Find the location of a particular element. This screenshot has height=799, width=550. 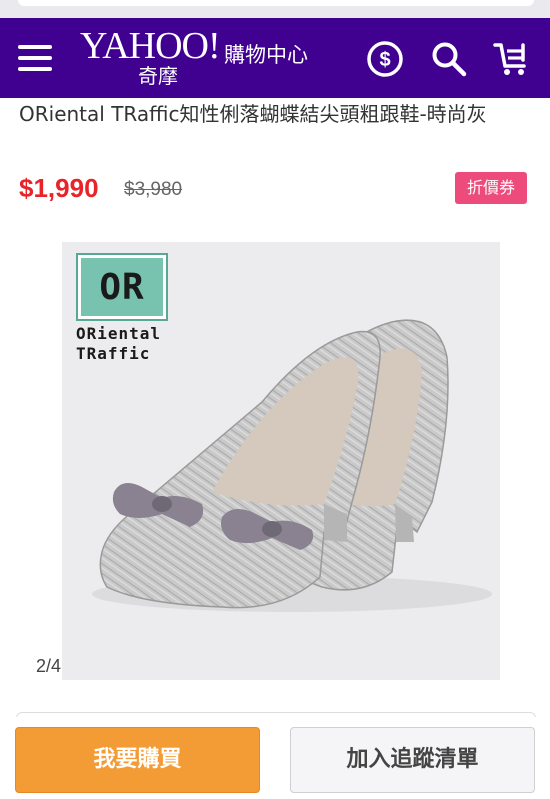

bottom-action-bar: 我要購買 加入追蹤清單 is located at coordinates (275, 758).